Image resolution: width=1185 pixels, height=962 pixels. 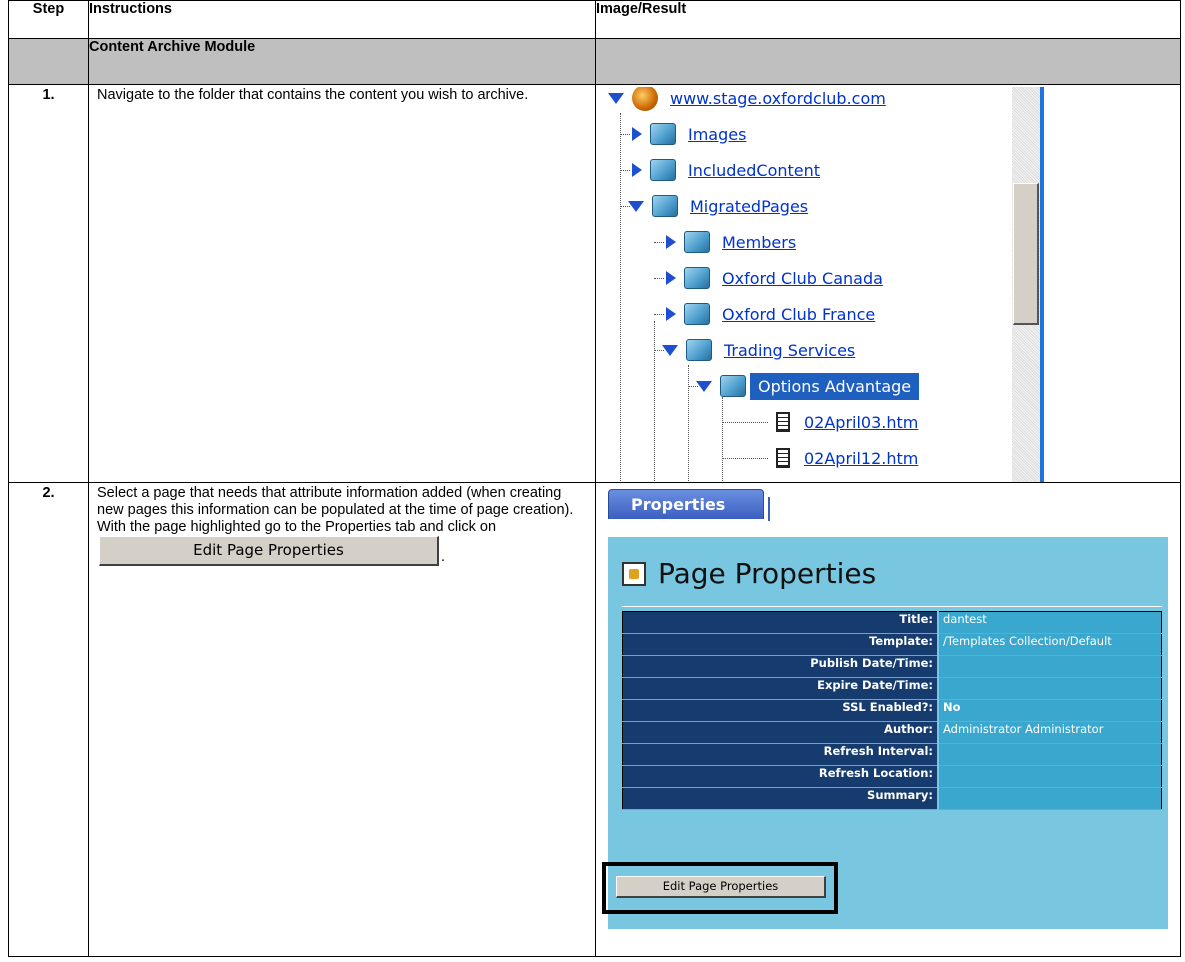 What do you see at coordinates (888, 19) in the screenshot?
I see `header-image-result: Image/Result` at bounding box center [888, 19].